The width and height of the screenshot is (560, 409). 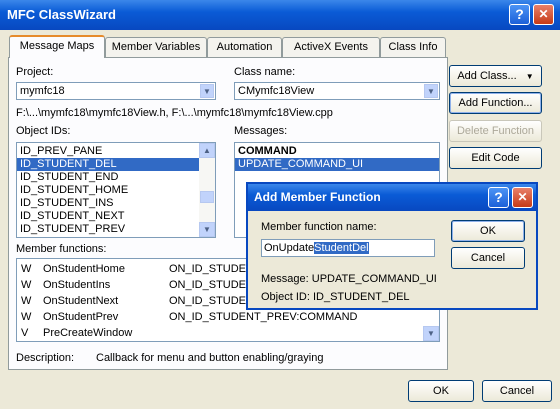 What do you see at coordinates (265, 72) in the screenshot?
I see `classname-label: Class name:` at bounding box center [265, 72].